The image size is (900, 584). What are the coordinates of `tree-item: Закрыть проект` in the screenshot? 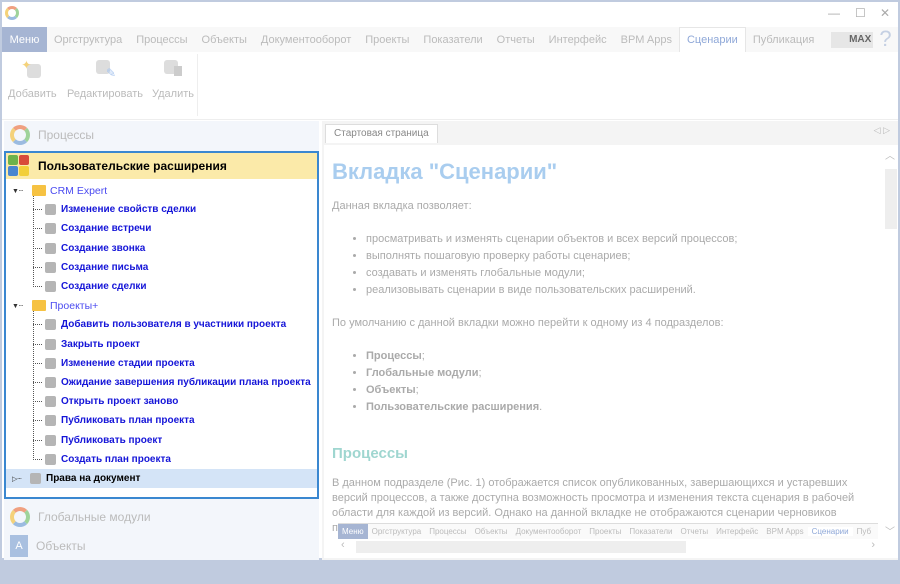 It's located at (86, 344).